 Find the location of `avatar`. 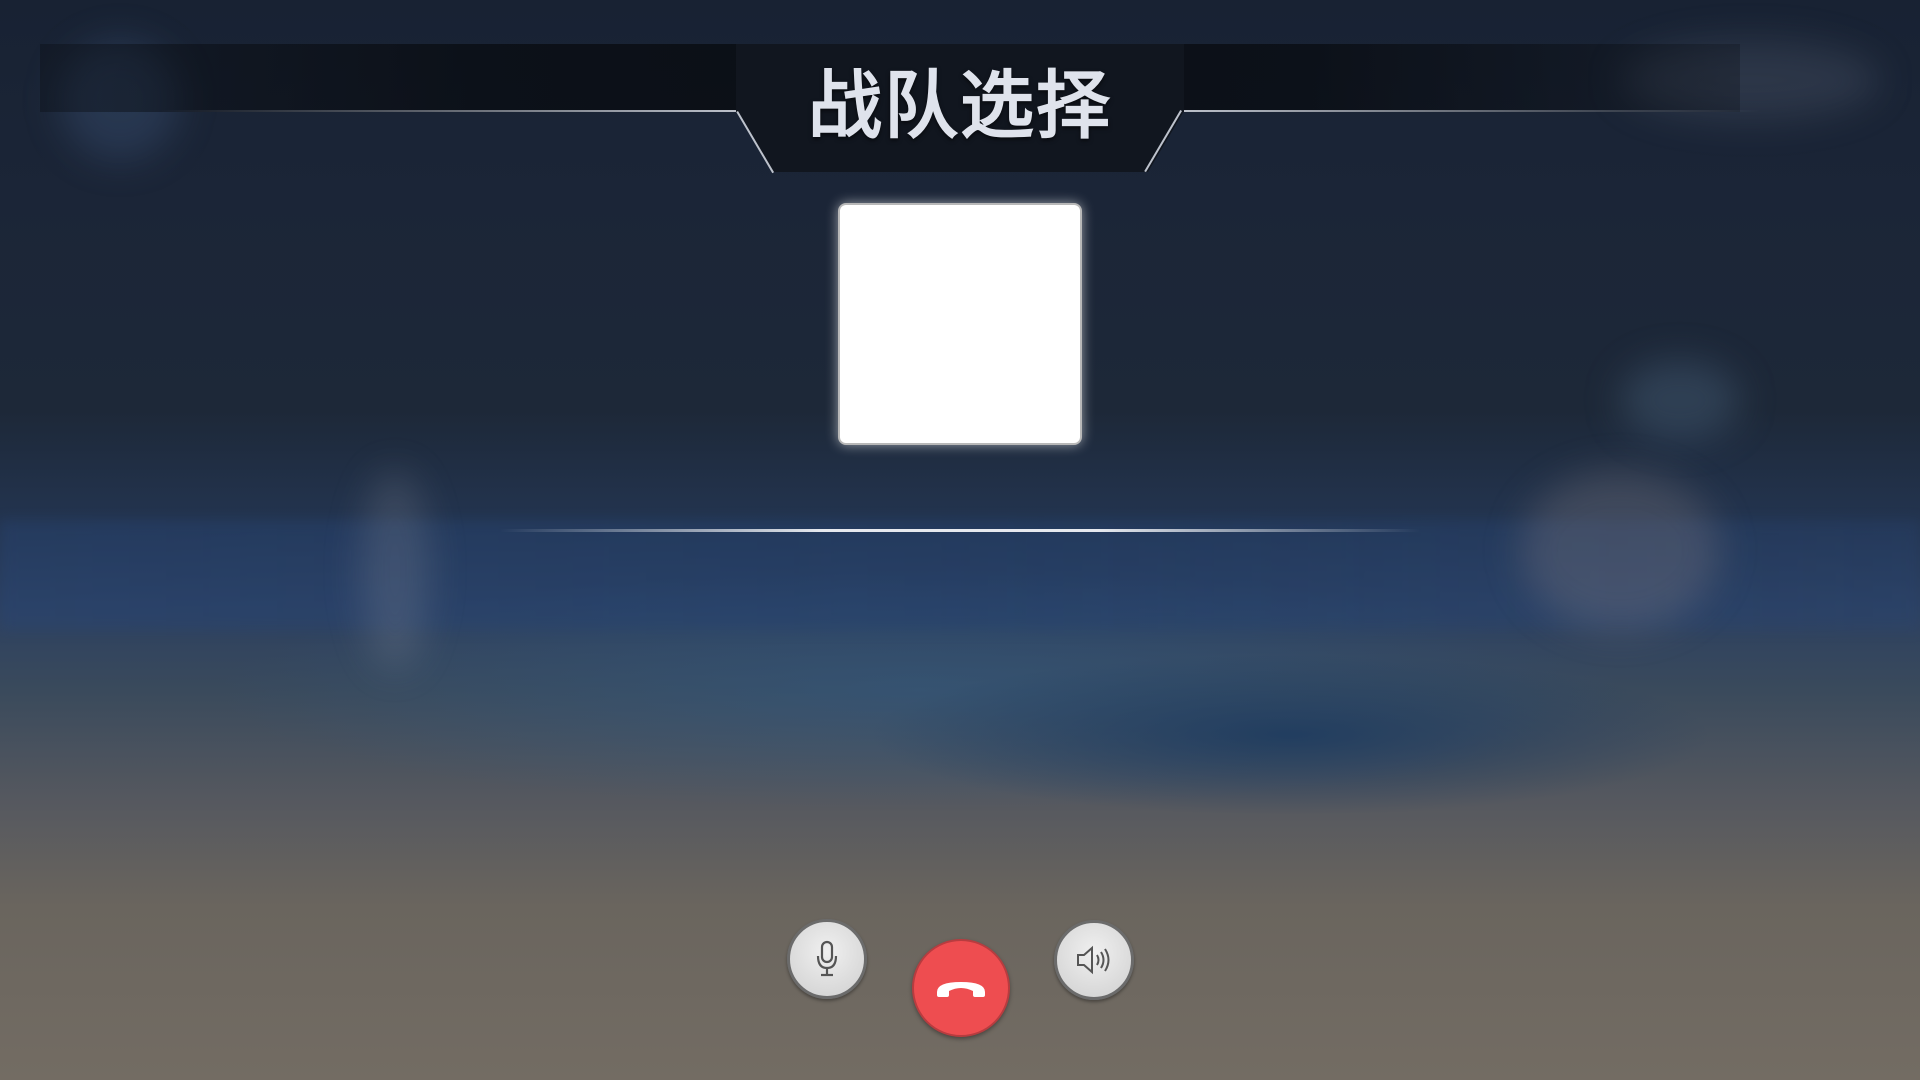

avatar is located at coordinates (960, 324).